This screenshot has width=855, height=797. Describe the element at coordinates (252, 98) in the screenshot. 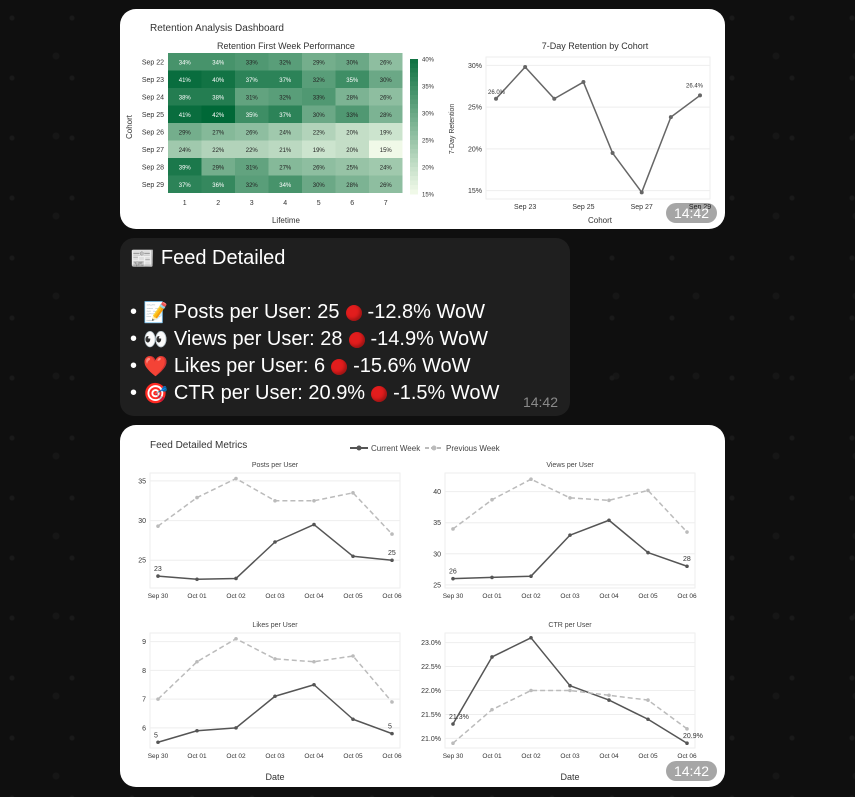

I see `heatmap-value: 31%` at that location.